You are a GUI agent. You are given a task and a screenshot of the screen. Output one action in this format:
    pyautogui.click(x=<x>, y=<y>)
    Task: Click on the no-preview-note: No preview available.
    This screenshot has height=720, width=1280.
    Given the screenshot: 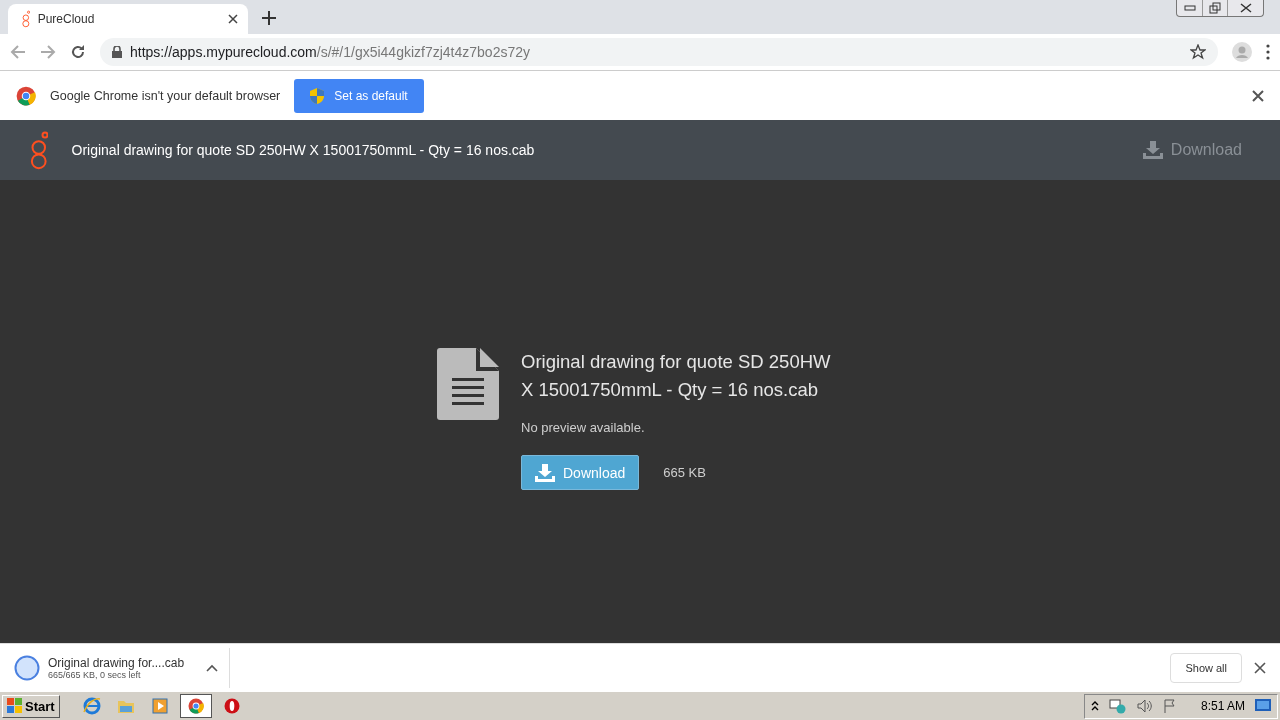 What is the action you would take?
    pyautogui.click(x=583, y=427)
    